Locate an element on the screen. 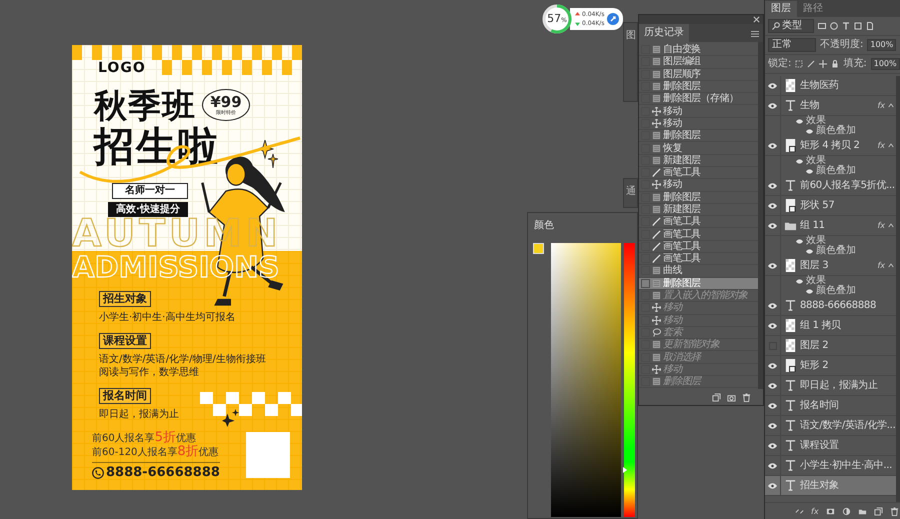  fill-field: 100% is located at coordinates (885, 64).